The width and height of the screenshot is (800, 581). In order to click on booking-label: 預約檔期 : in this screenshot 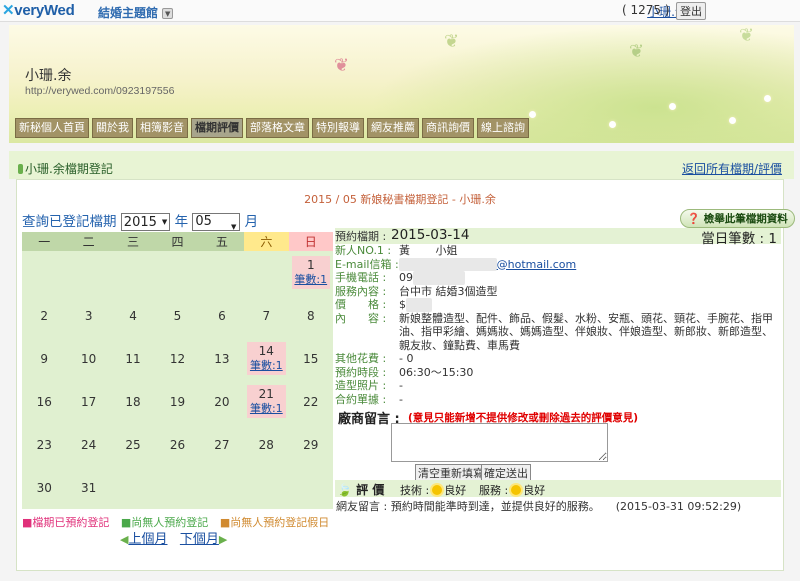, I will do `click(361, 236)`.